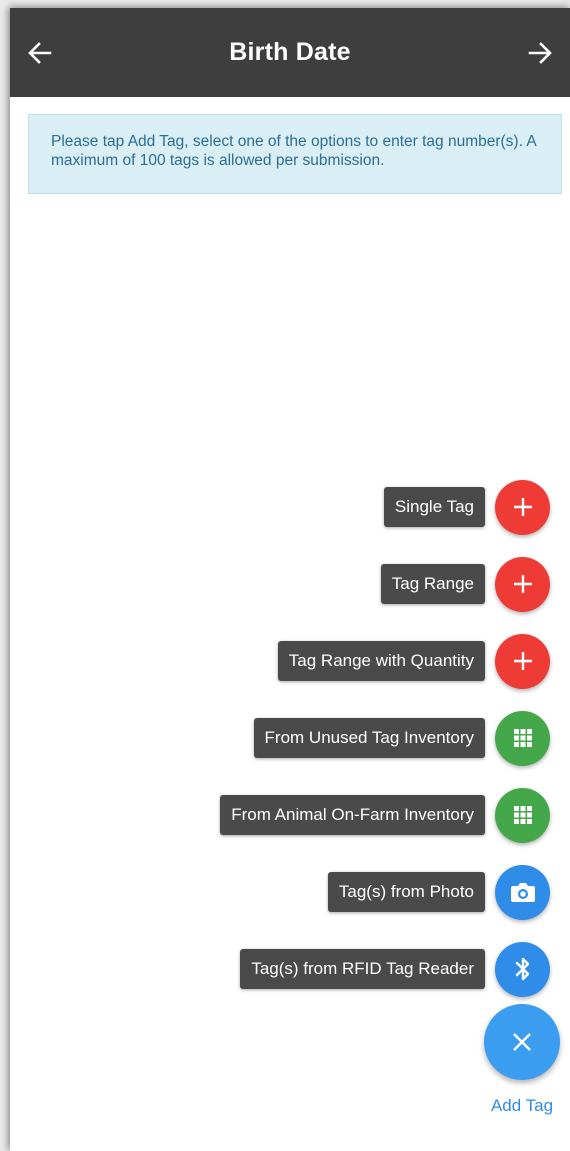 The height and width of the screenshot is (1151, 570). Describe the element at coordinates (381, 661) in the screenshot. I see `tag-range-quantity-label: Tag Range with Quantity` at that location.